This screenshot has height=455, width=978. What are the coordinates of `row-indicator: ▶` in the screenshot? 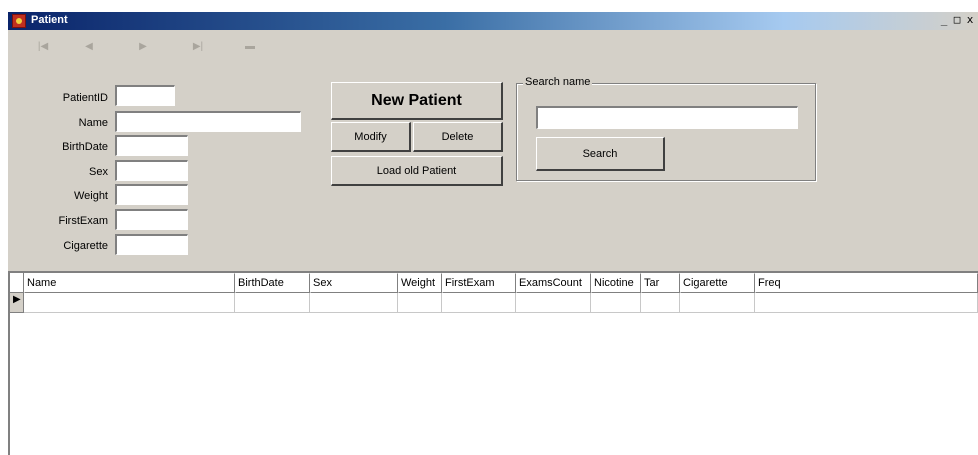 It's located at (17, 303).